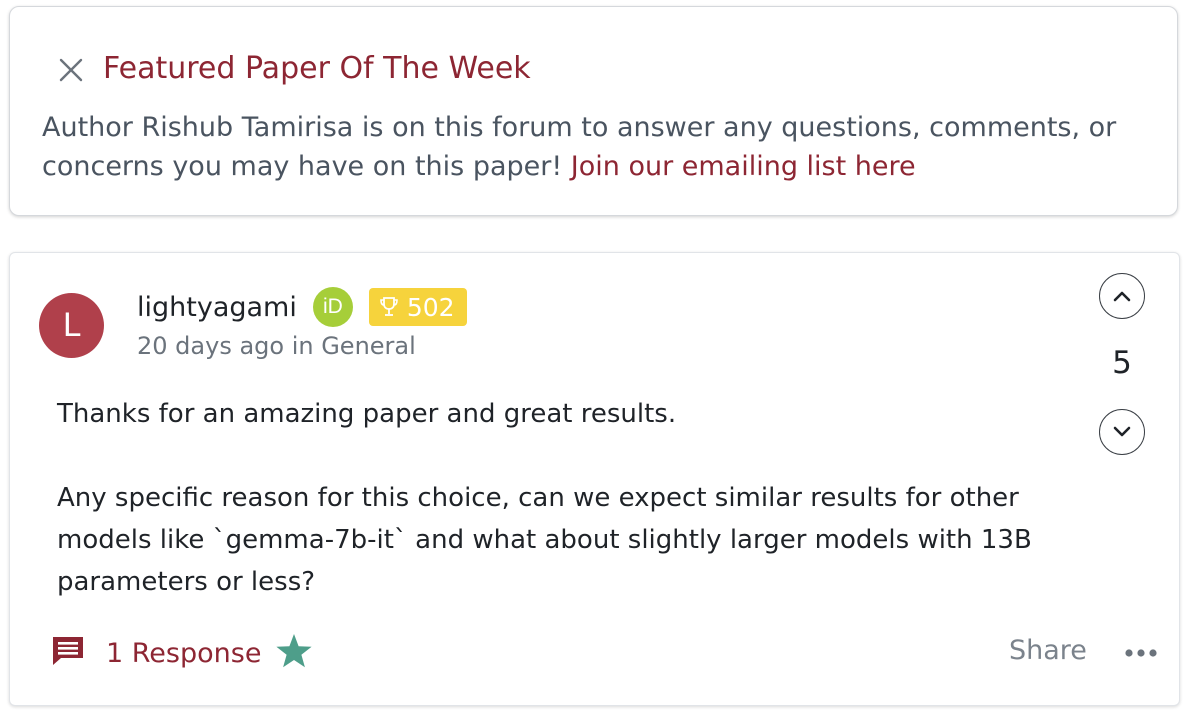 The height and width of the screenshot is (712, 1198). What do you see at coordinates (71, 325) in the screenshot?
I see `avatar: L` at bounding box center [71, 325].